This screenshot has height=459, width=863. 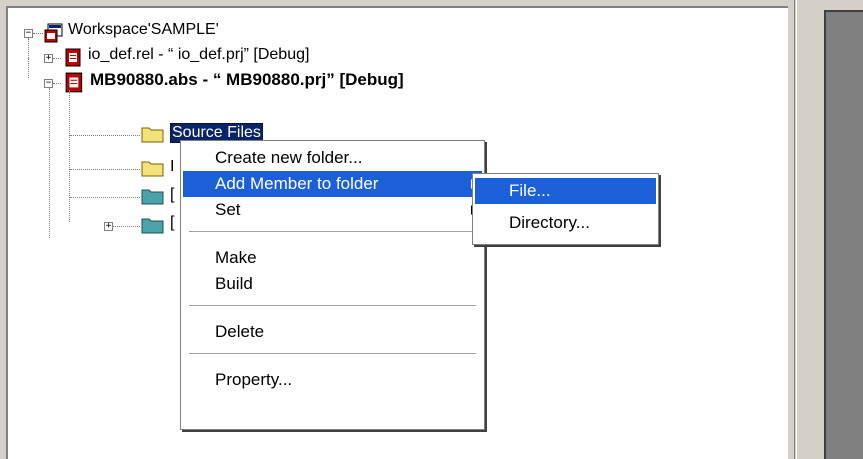 I want to click on project-mb90880-label: MB90880.abs - “ MB90880.prj” [Debug], so click(x=247, y=80).